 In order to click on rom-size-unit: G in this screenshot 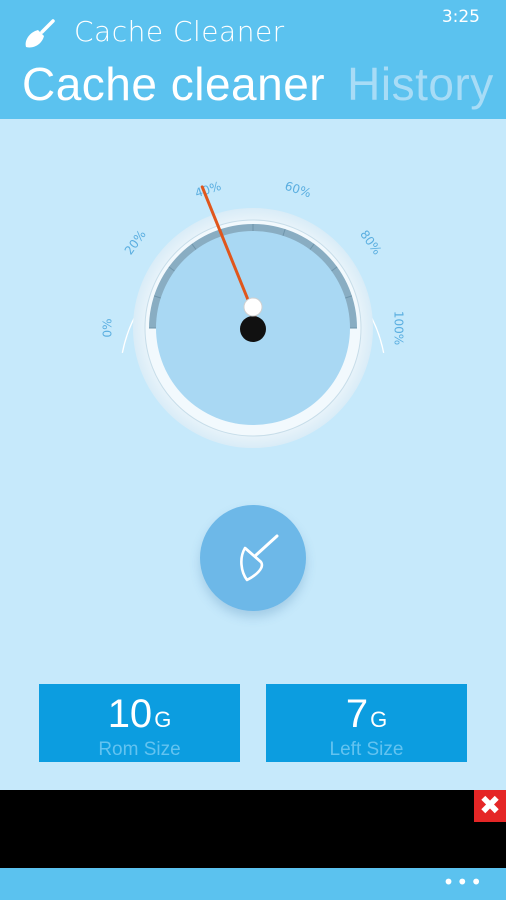, I will do `click(163, 719)`.